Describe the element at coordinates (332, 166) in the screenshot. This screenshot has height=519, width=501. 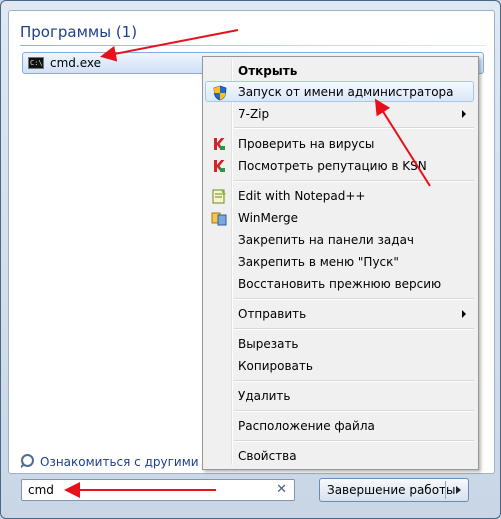
I see `menu-item-label: Посмотреть репутацию в KSN` at that location.